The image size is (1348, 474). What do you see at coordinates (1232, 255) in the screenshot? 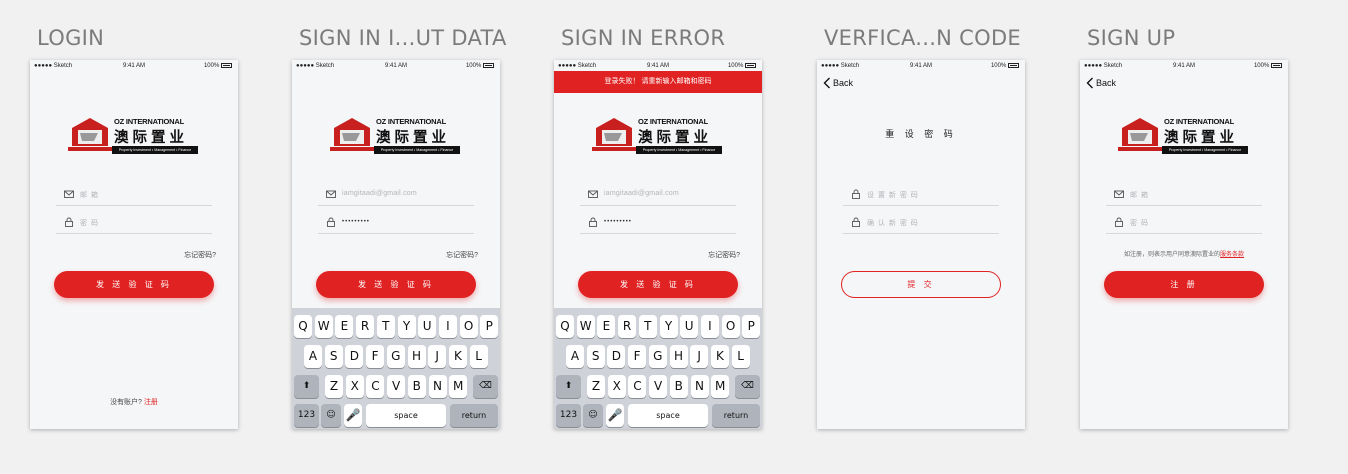
I see `terms-link: 服务条款` at bounding box center [1232, 255].